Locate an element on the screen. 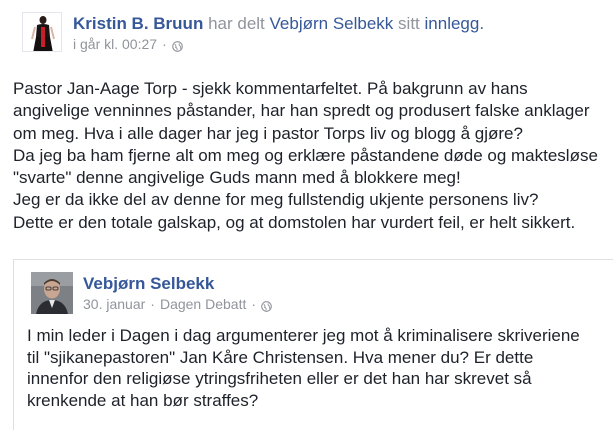 This screenshot has height=430, width=613. author-name-link: Kristin B. Bruun is located at coordinates (138, 23).